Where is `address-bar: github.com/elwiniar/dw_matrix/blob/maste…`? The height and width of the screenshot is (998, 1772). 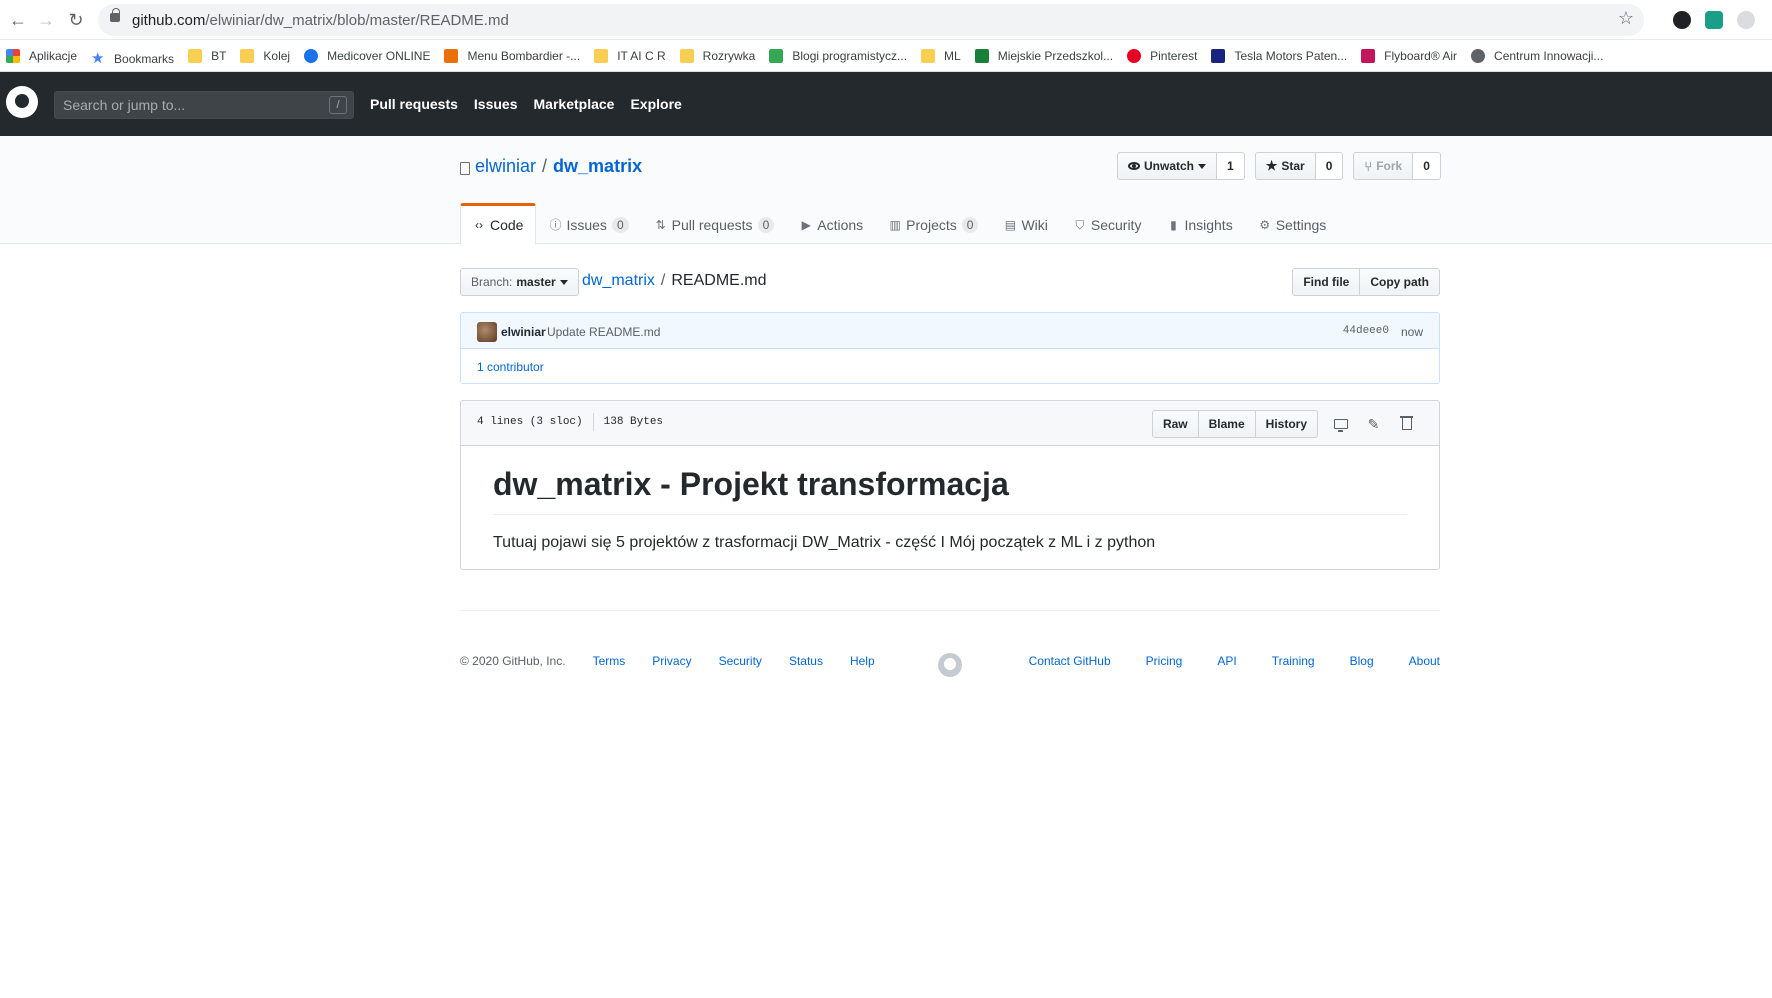 address-bar: github.com/elwiniar/dw_matrix/blob/maste… is located at coordinates (871, 20).